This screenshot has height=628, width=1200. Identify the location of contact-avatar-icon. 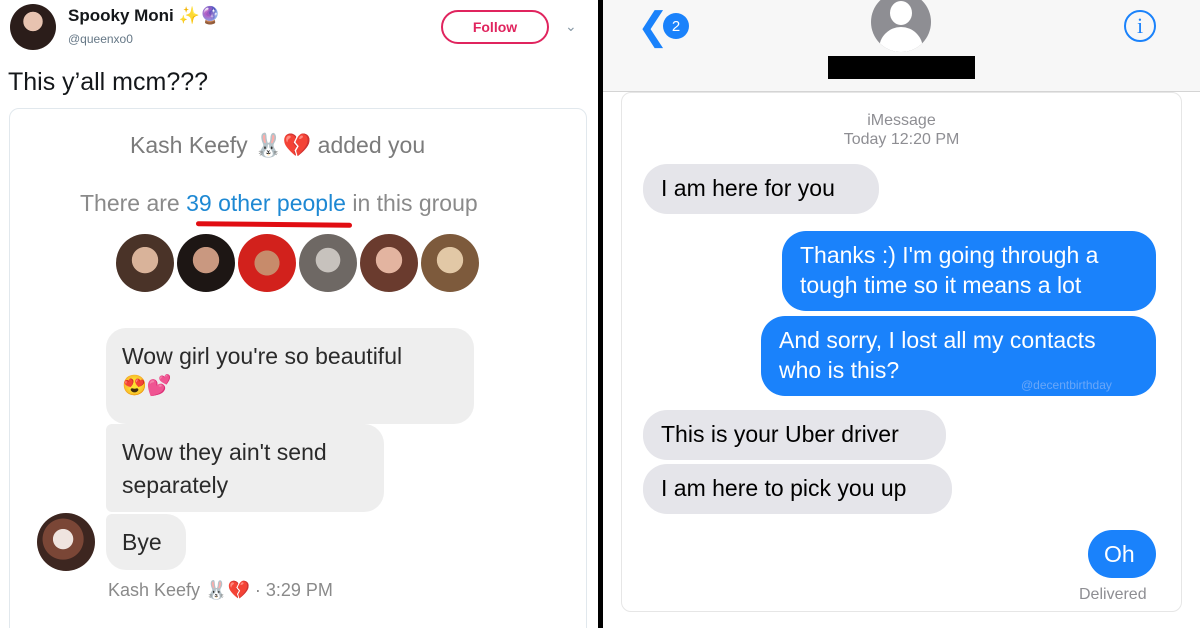
(901, 26).